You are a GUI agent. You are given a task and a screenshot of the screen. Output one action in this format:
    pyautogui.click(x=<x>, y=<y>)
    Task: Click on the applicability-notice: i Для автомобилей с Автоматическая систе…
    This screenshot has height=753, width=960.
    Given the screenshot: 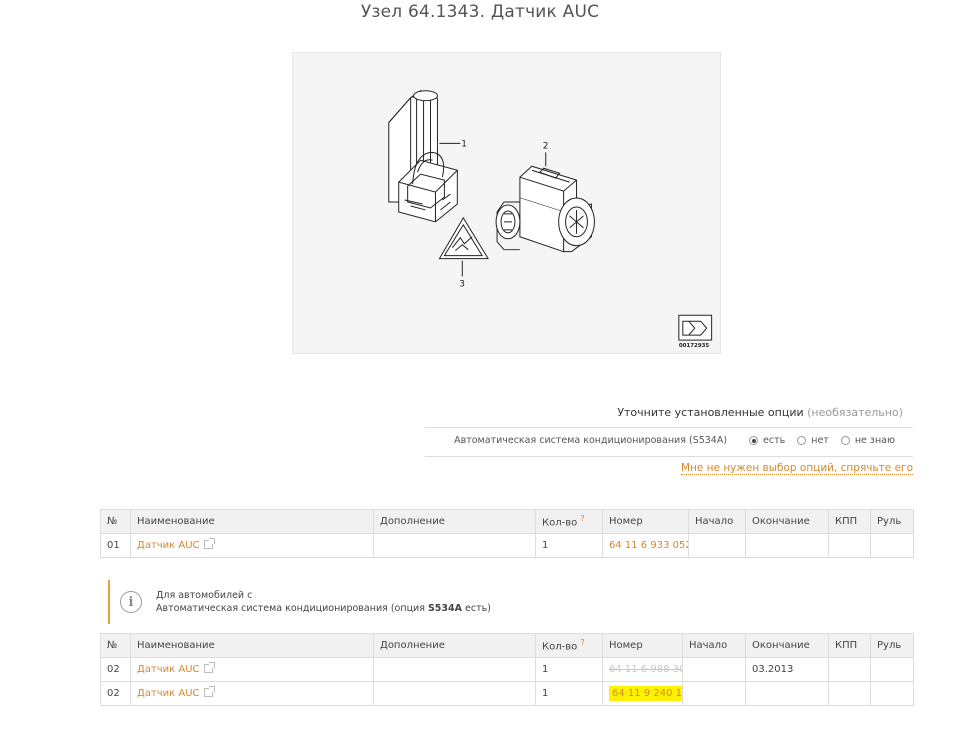 What is the action you would take?
    pyautogui.click(x=408, y=602)
    